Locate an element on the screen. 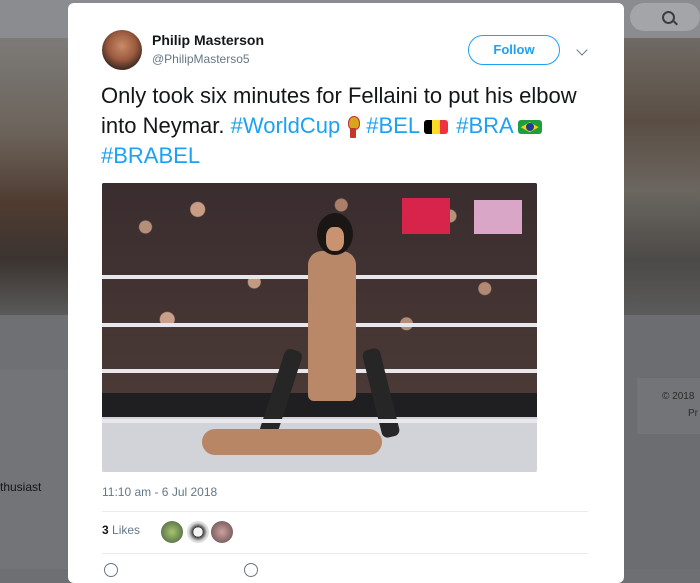  background-card-left is located at coordinates (34, 469).